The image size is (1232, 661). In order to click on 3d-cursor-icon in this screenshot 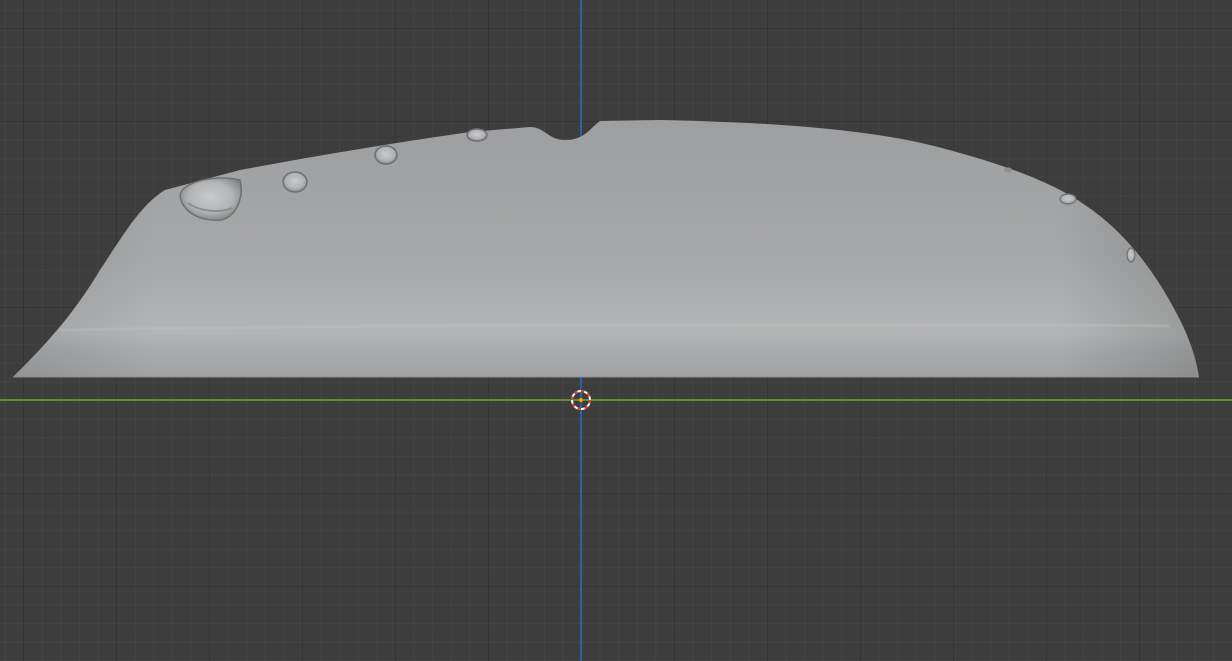, I will do `click(581, 400)`.